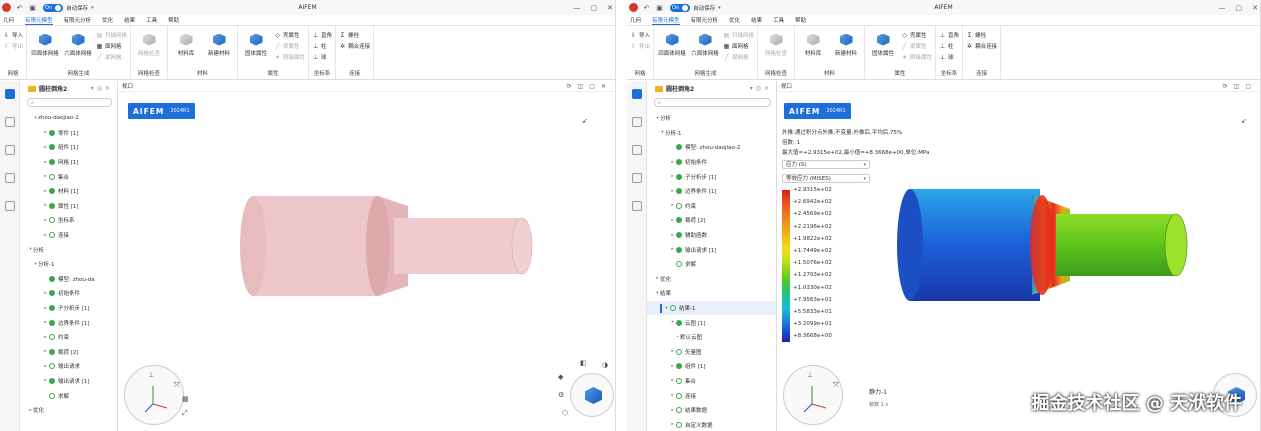  Describe the element at coordinates (594, 8) in the screenshot. I see `maximize-icon: ▢` at that location.